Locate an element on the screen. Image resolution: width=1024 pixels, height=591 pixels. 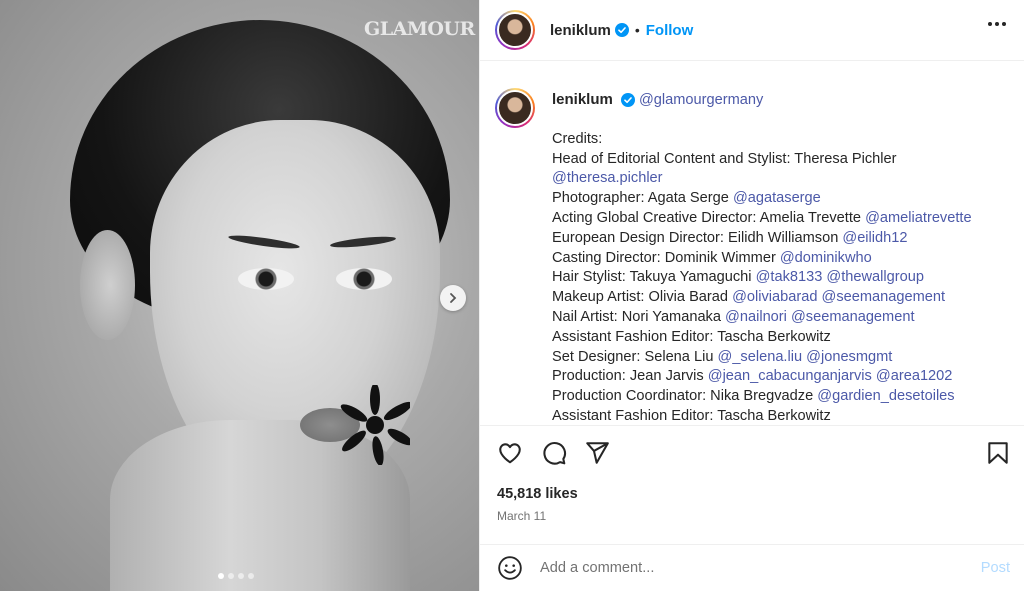
post-comment-button: Post is located at coordinates (995, 568).